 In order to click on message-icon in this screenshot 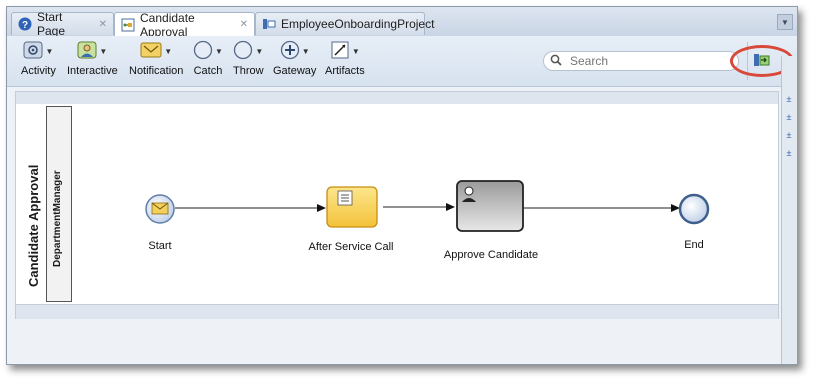, I will do `click(160, 208)`.